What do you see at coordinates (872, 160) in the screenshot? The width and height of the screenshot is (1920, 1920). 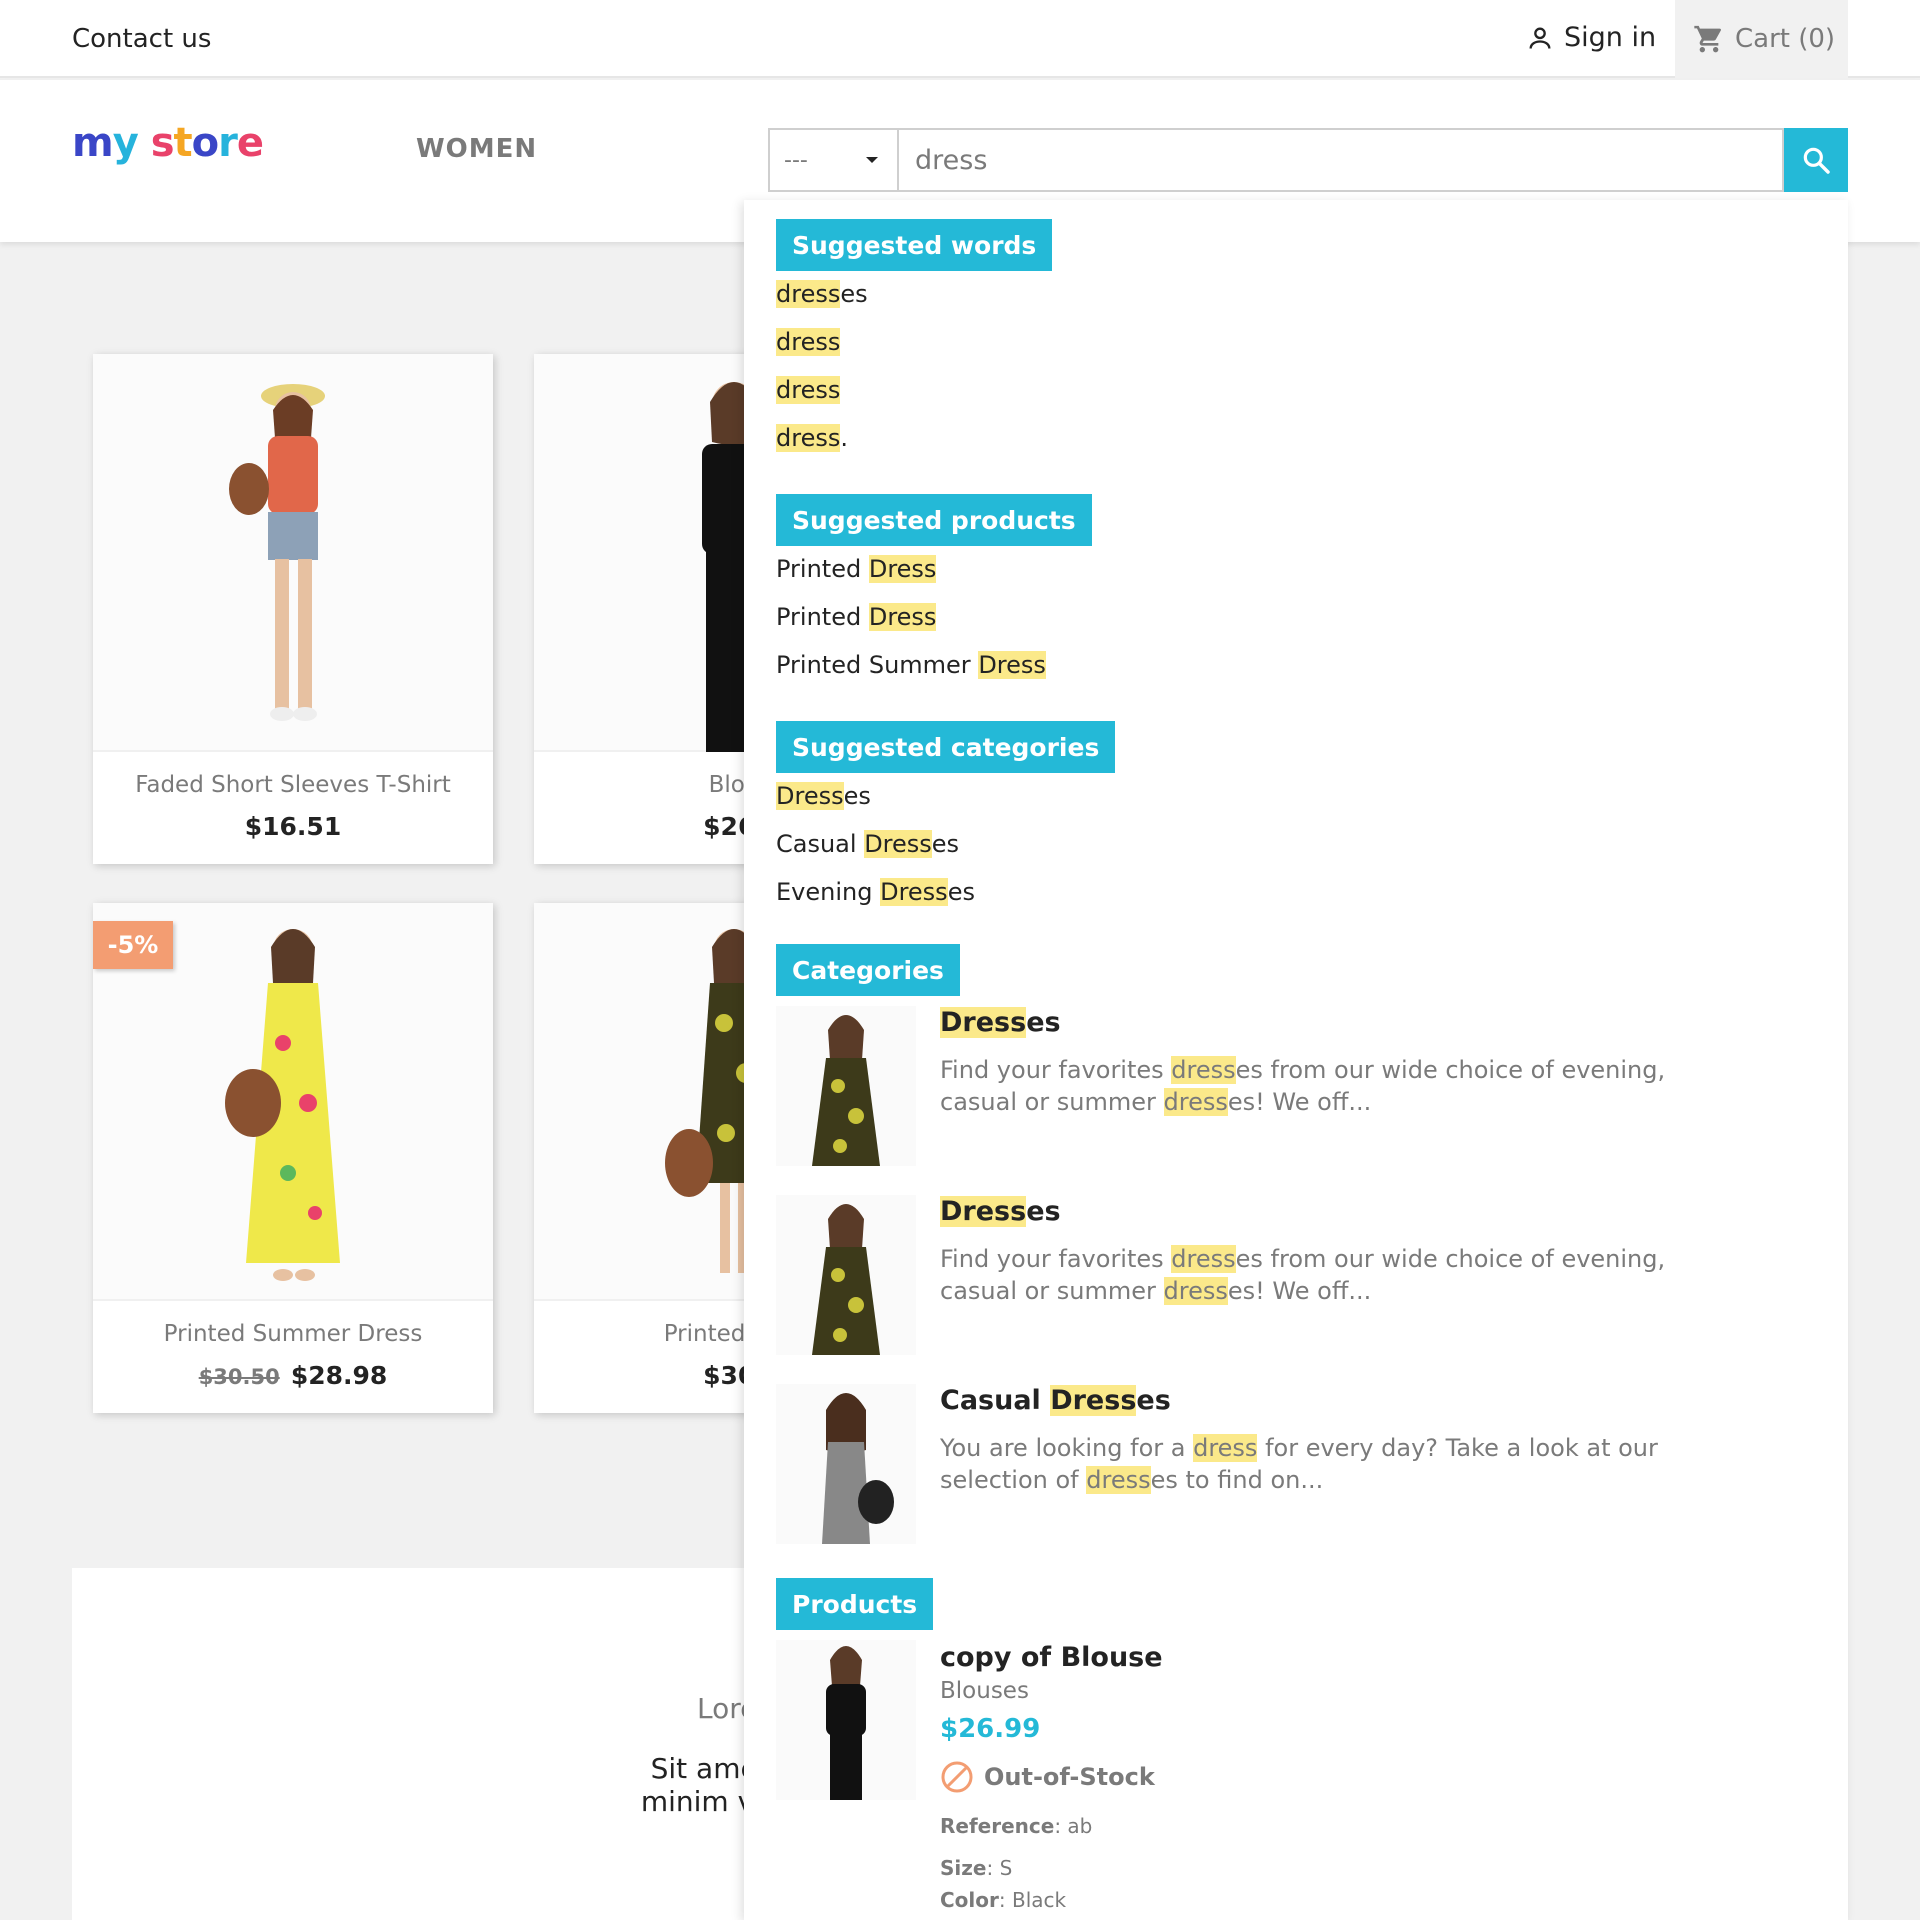 I see `caret-down-icon` at bounding box center [872, 160].